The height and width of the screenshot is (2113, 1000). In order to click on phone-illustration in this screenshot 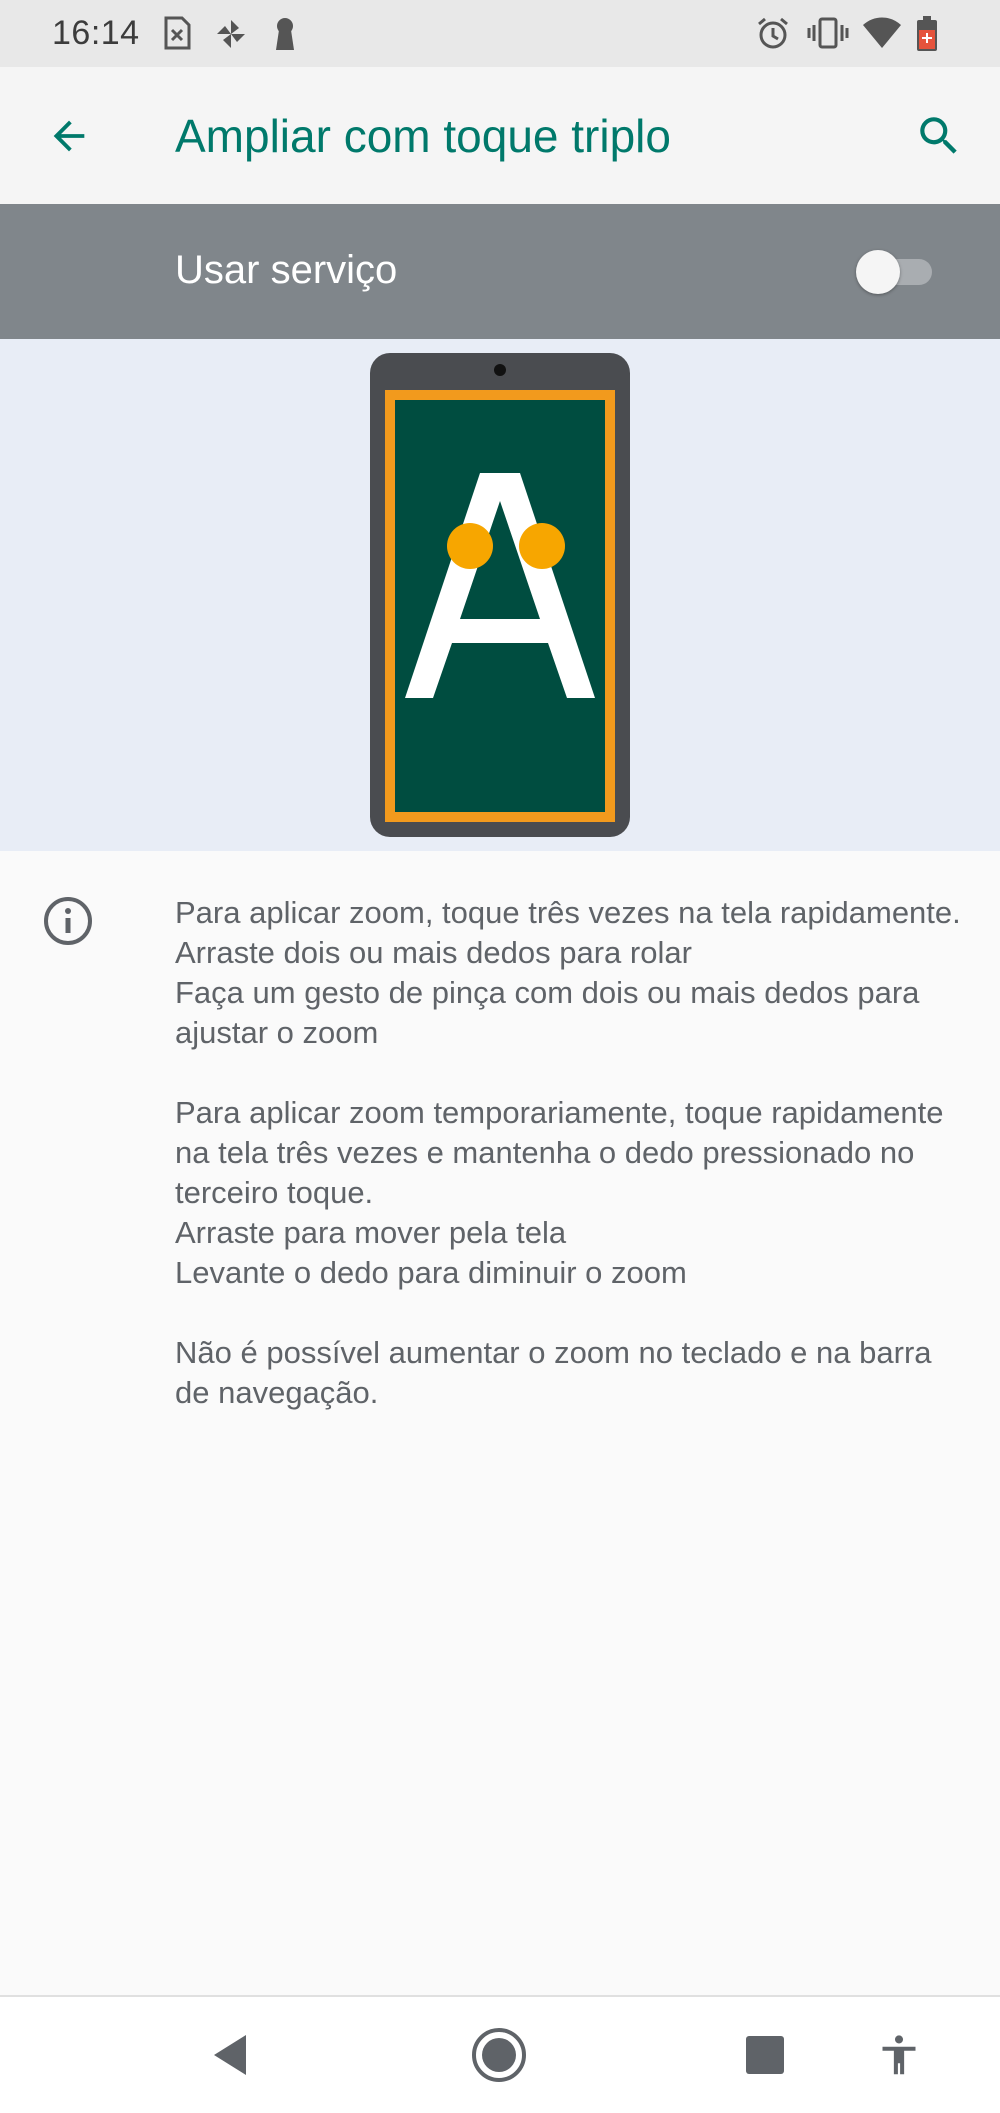, I will do `click(500, 595)`.